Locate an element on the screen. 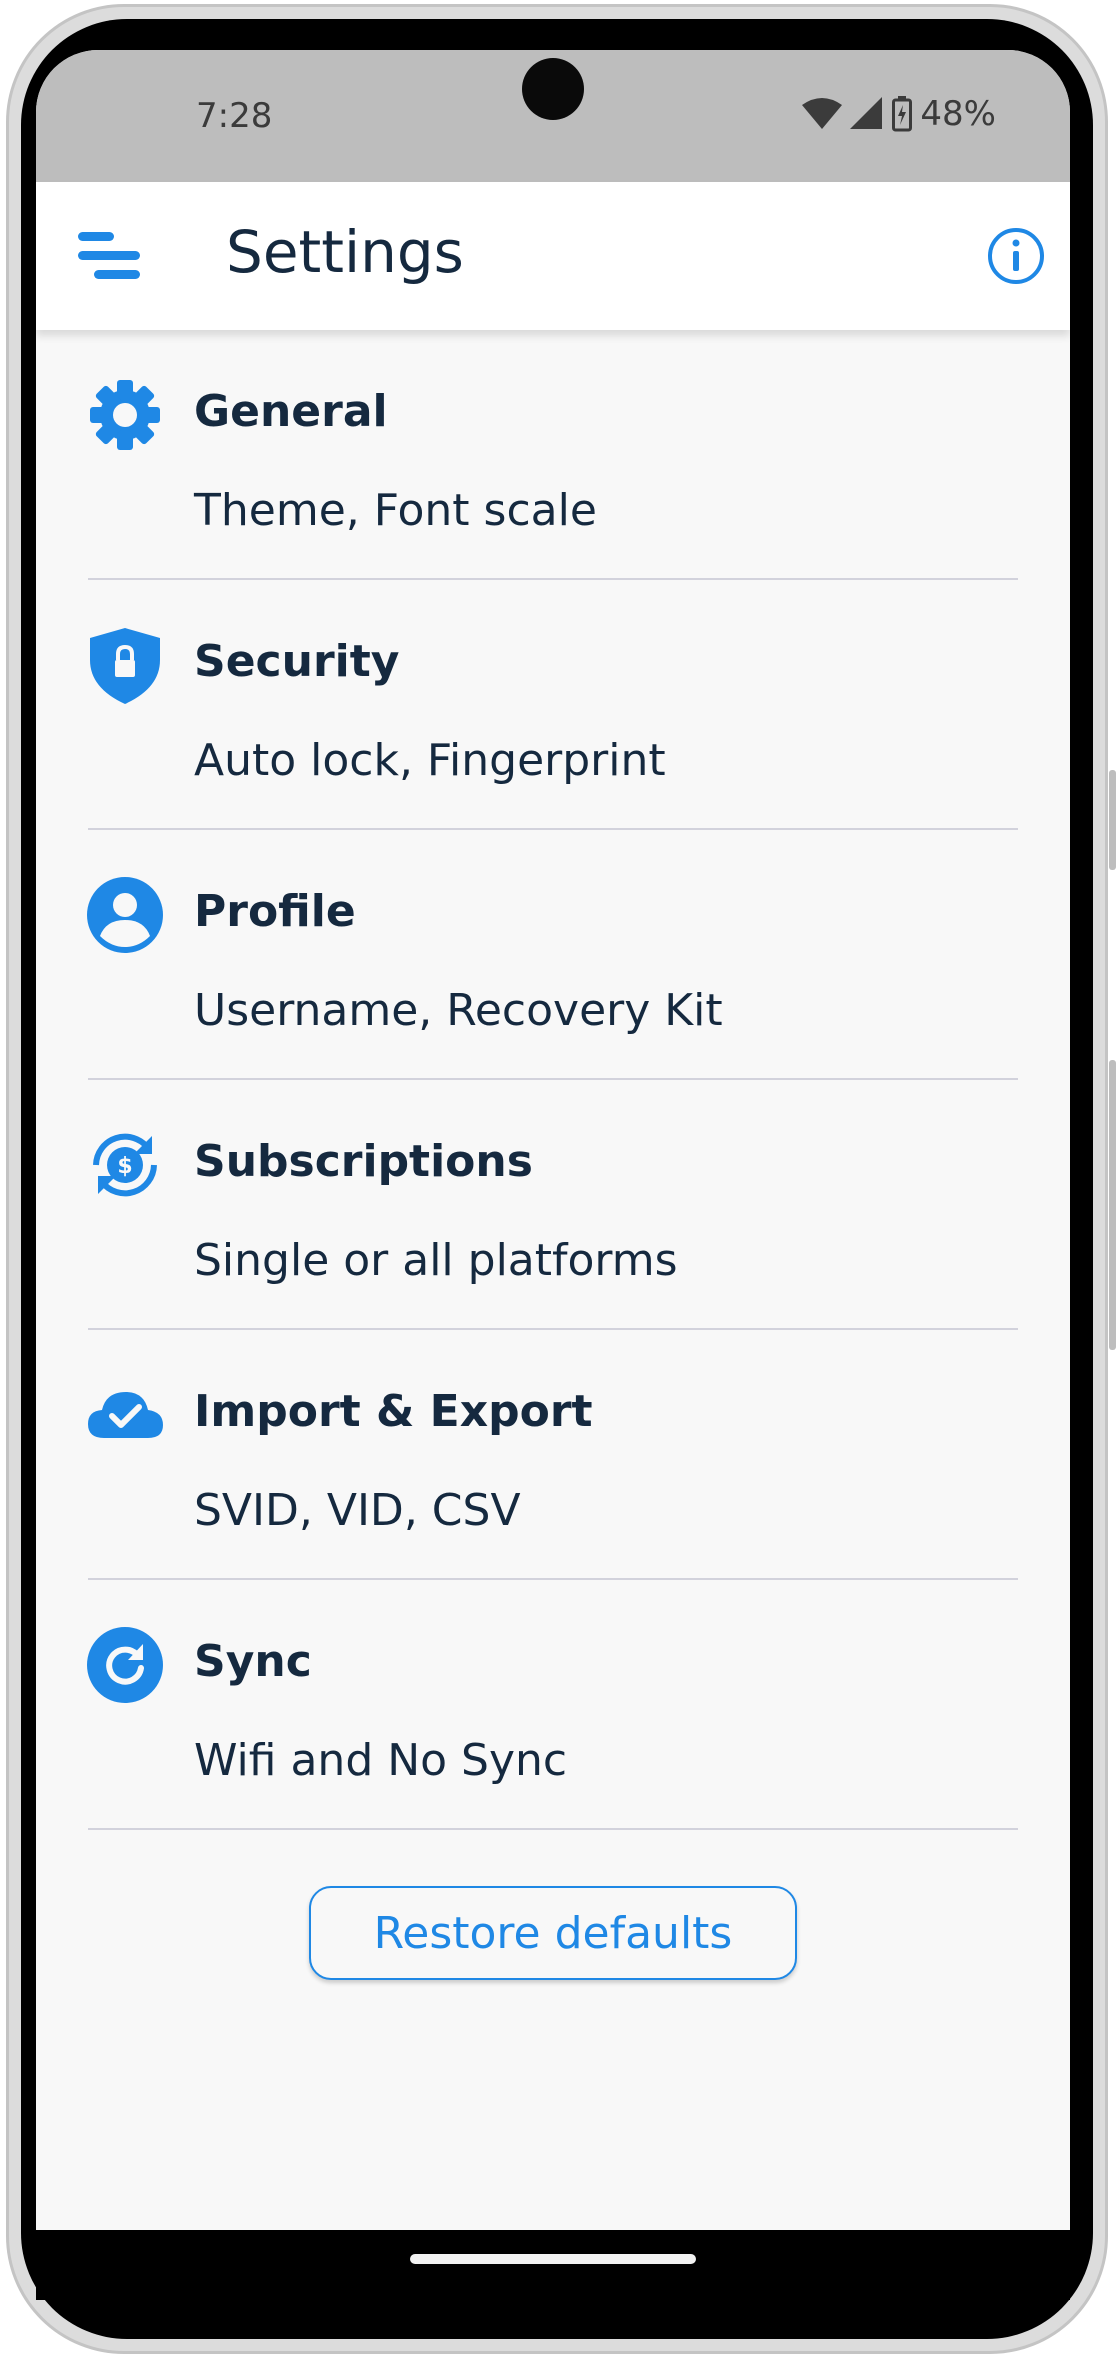 The height and width of the screenshot is (2362, 1118). settings-item-subscriptions: $ Subscriptions Single or all platforms is located at coordinates (553, 1205).